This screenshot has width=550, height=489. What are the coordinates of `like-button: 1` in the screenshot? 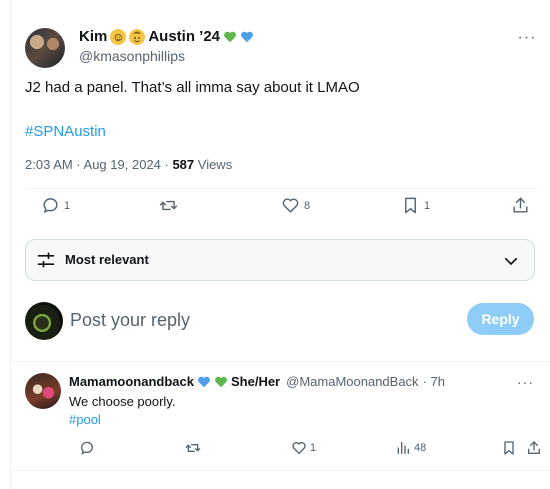 It's located at (303, 448).